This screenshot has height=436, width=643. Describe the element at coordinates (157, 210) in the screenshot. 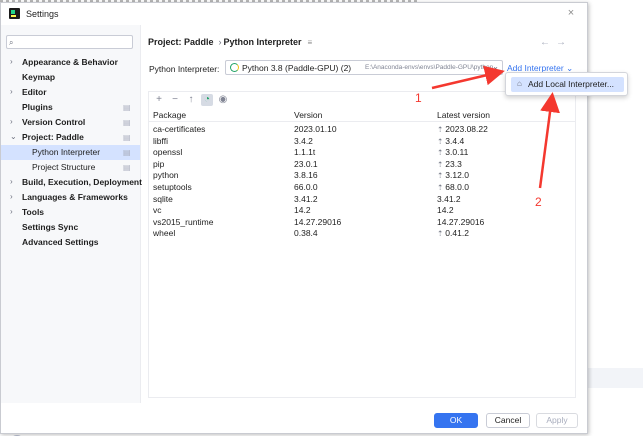

I see `package-name: vc` at that location.